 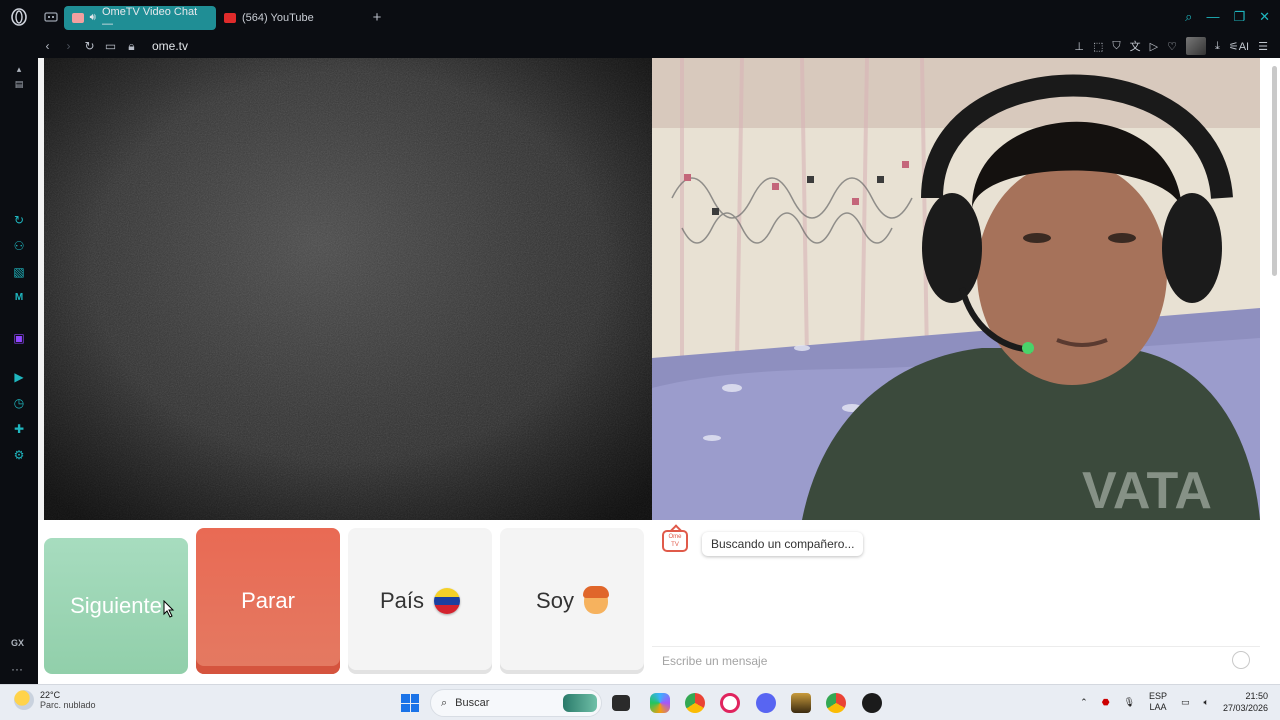 I want to click on ometv-logo-icon: Ome TV, so click(x=675, y=541).